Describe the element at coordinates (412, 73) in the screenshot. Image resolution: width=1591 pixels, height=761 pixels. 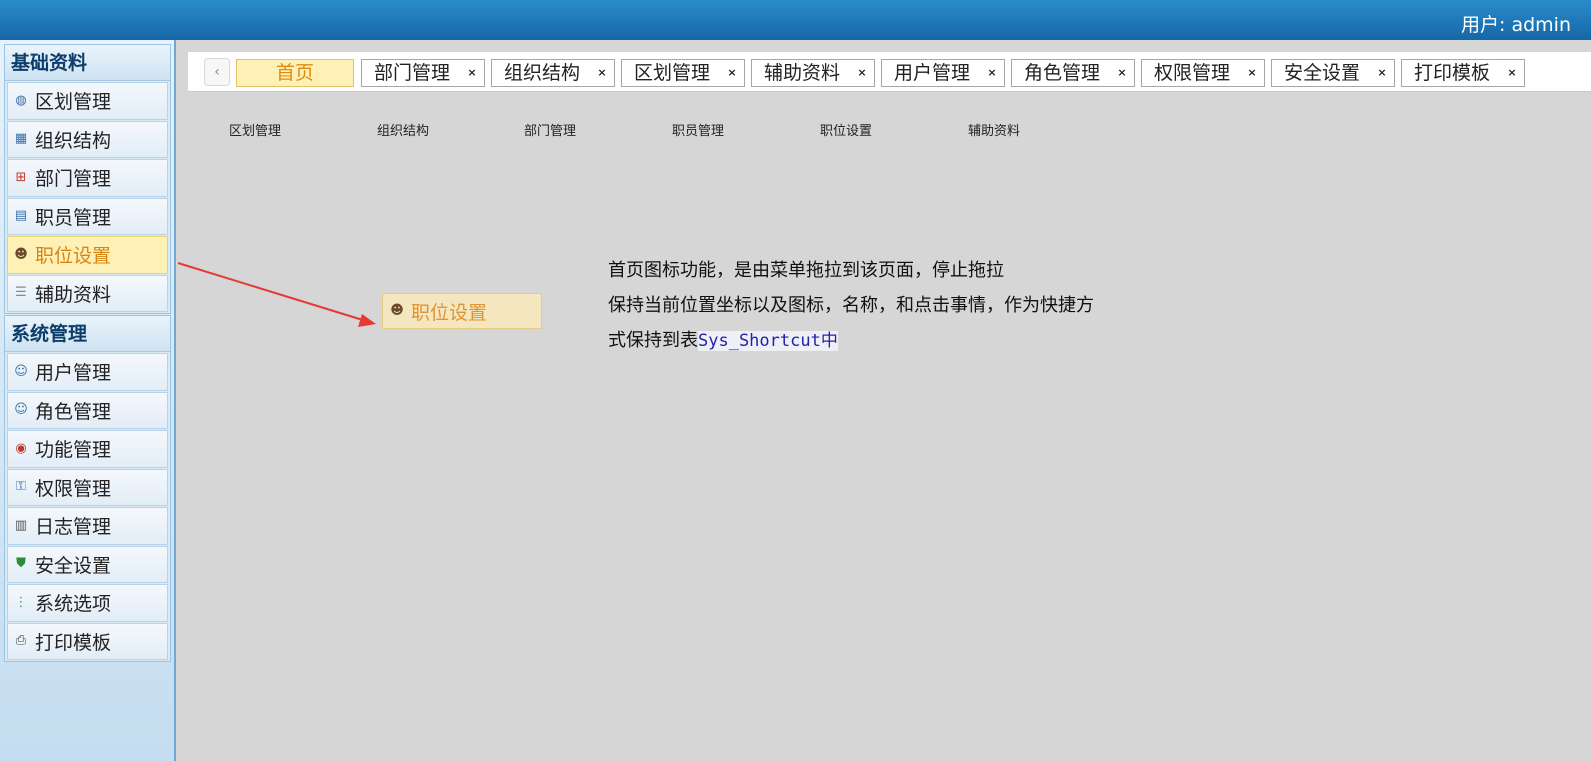
I see `tab-label: 部门管理` at that location.